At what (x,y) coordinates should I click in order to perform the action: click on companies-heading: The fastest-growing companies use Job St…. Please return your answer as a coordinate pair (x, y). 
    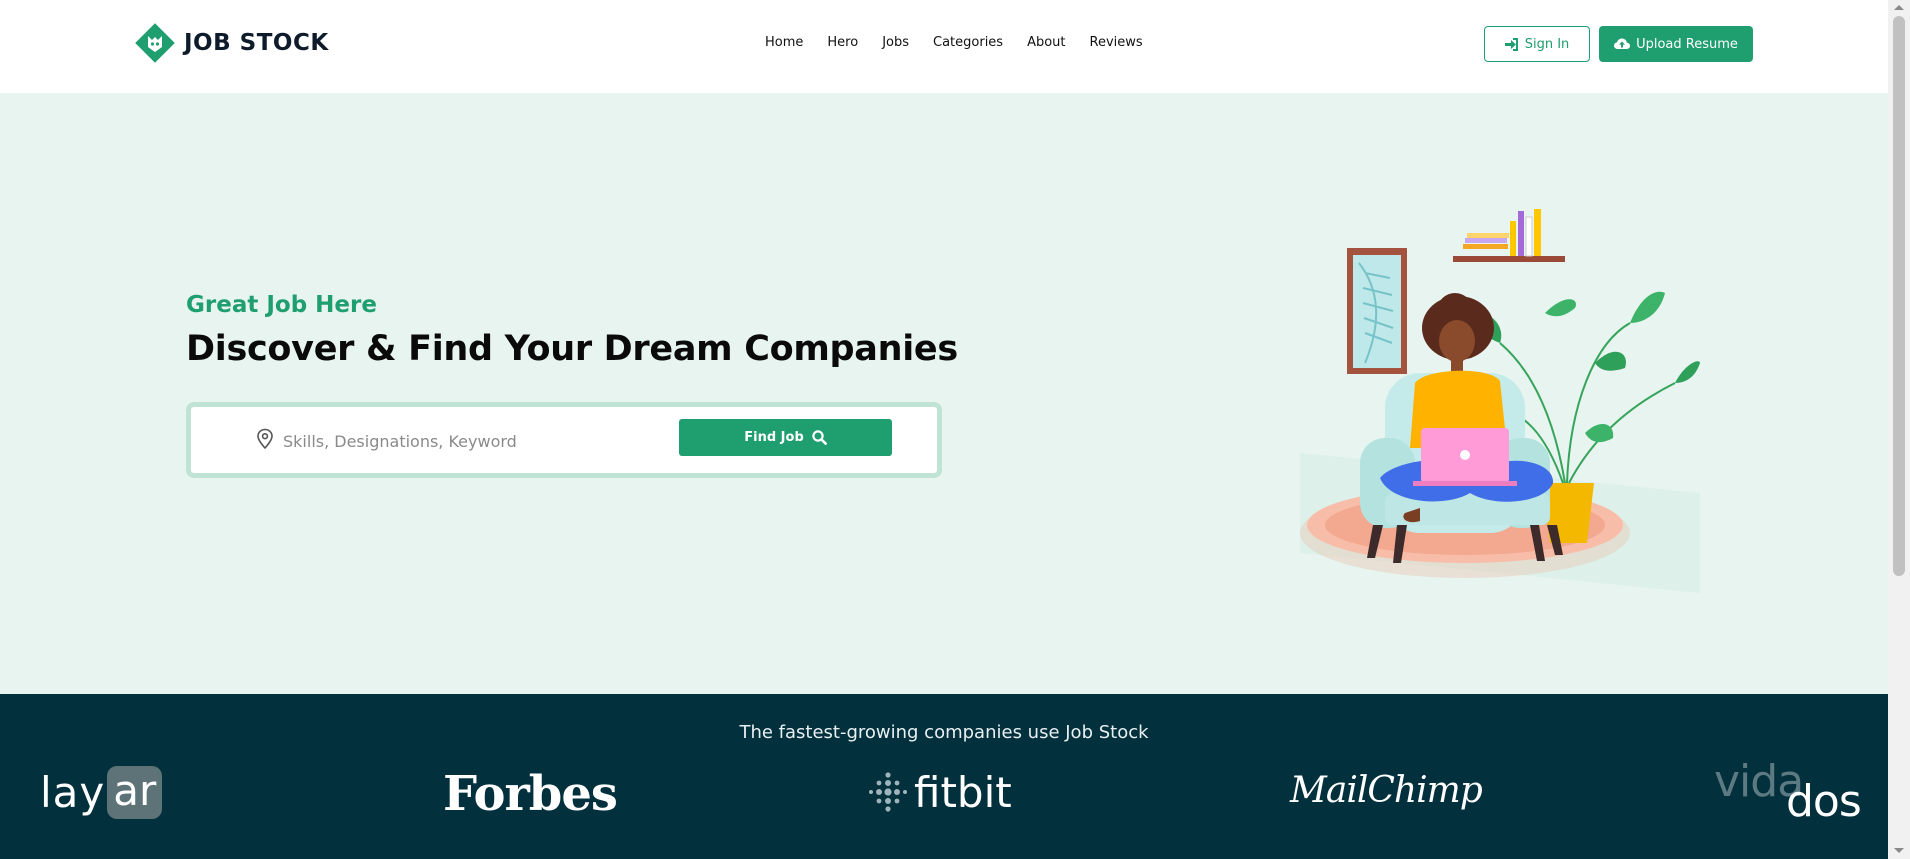
    Looking at the image, I should click on (944, 732).